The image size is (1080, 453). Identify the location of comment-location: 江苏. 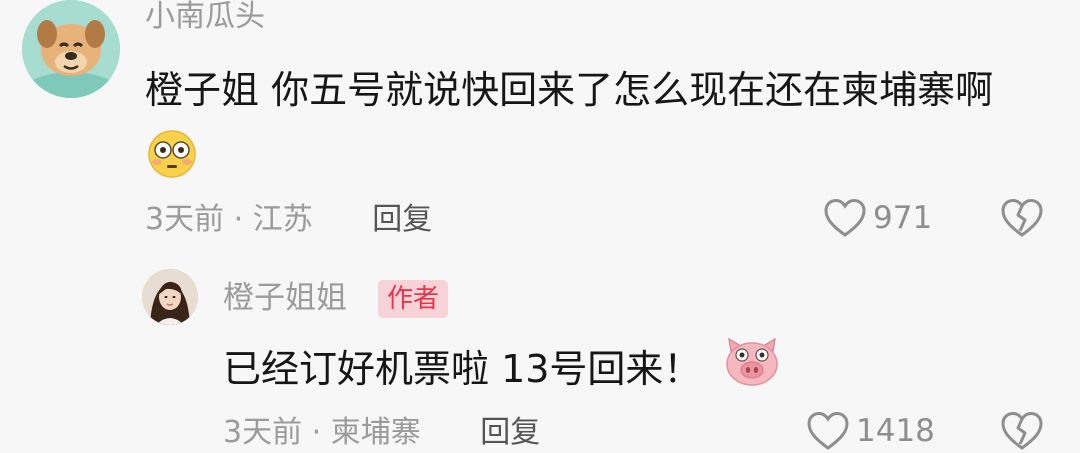
(282, 219).